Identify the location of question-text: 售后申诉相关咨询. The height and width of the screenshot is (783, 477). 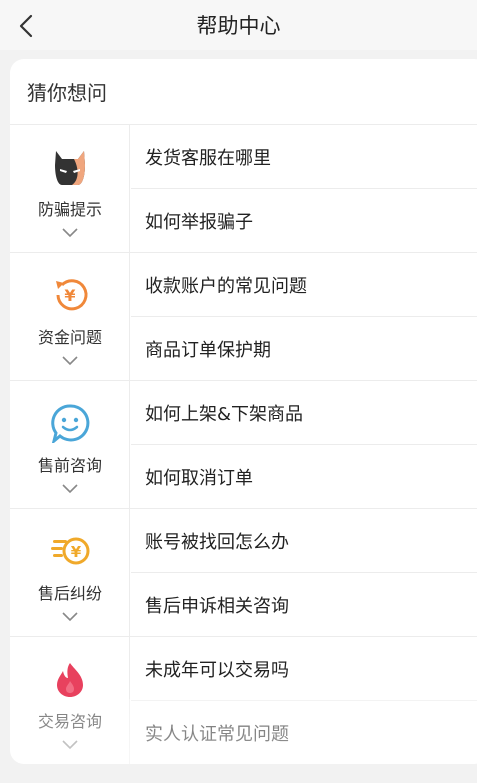
(217, 606).